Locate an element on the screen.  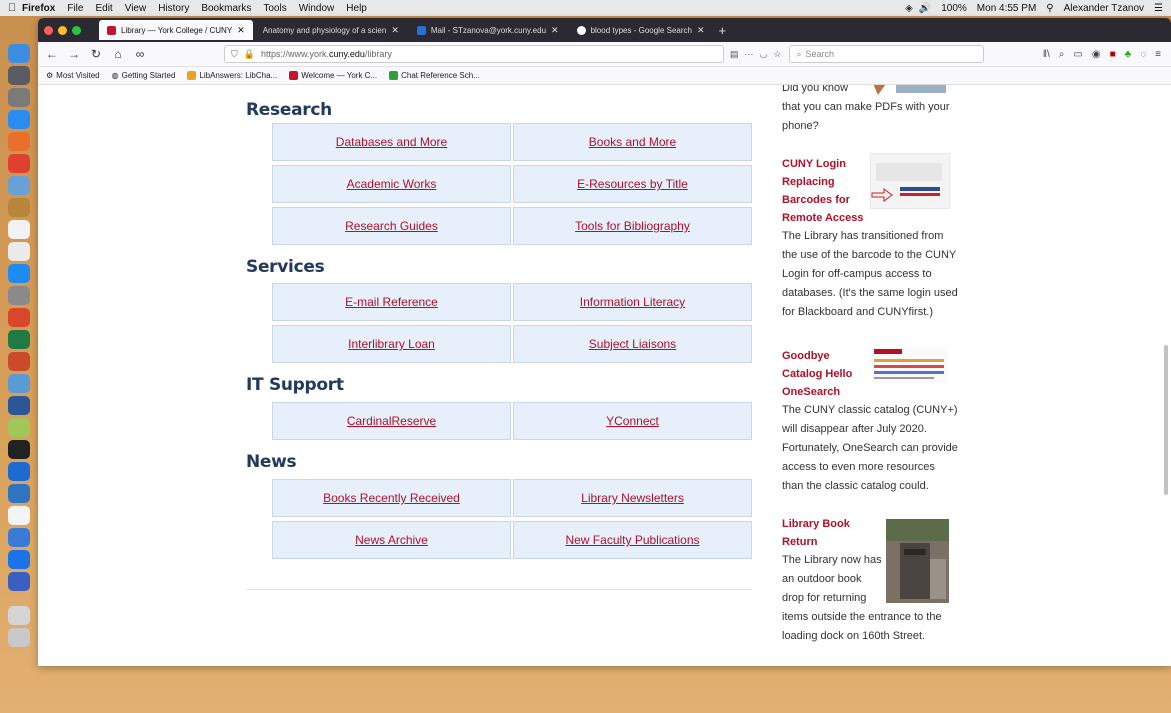
lock-icon: 🔒 is located at coordinates (249, 54).